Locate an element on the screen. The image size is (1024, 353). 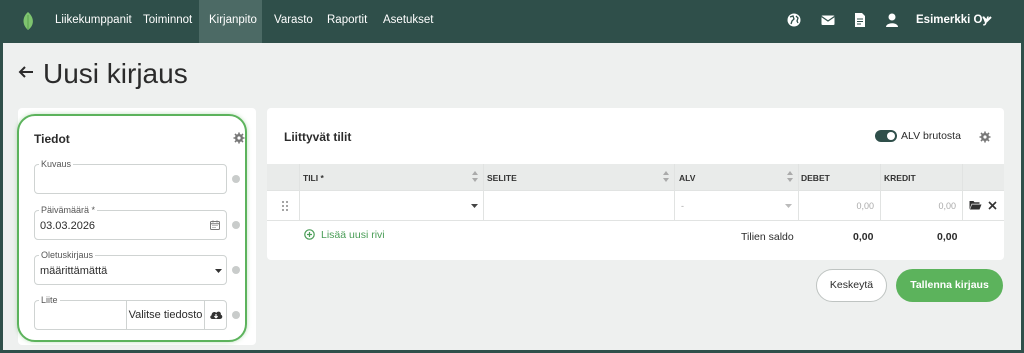
column-header-account: TILI * is located at coordinates (313, 178).